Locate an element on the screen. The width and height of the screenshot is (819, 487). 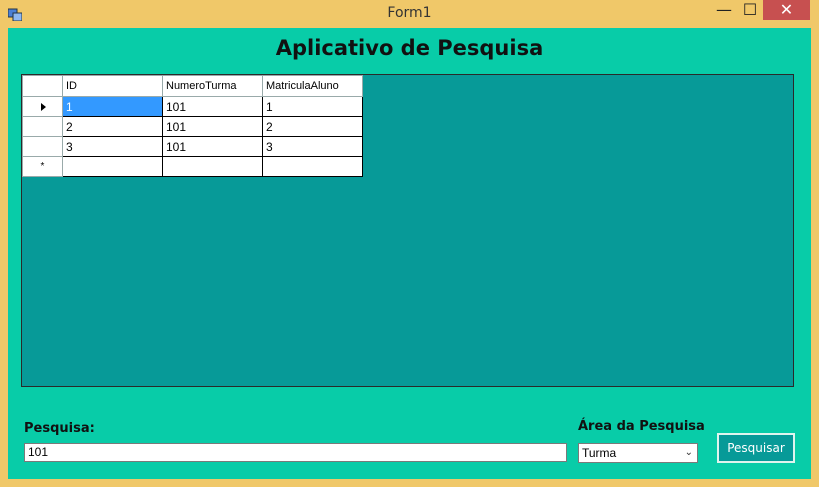
grid-cell-id: 2 is located at coordinates (112, 126).